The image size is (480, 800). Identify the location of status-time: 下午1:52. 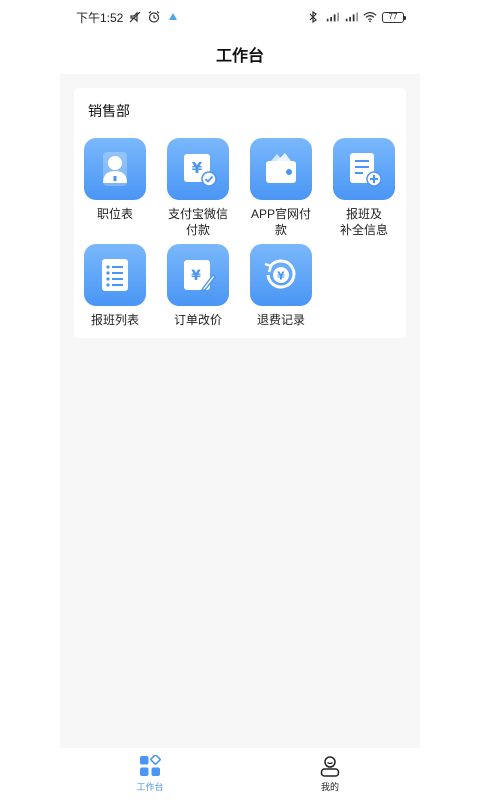
(100, 17).